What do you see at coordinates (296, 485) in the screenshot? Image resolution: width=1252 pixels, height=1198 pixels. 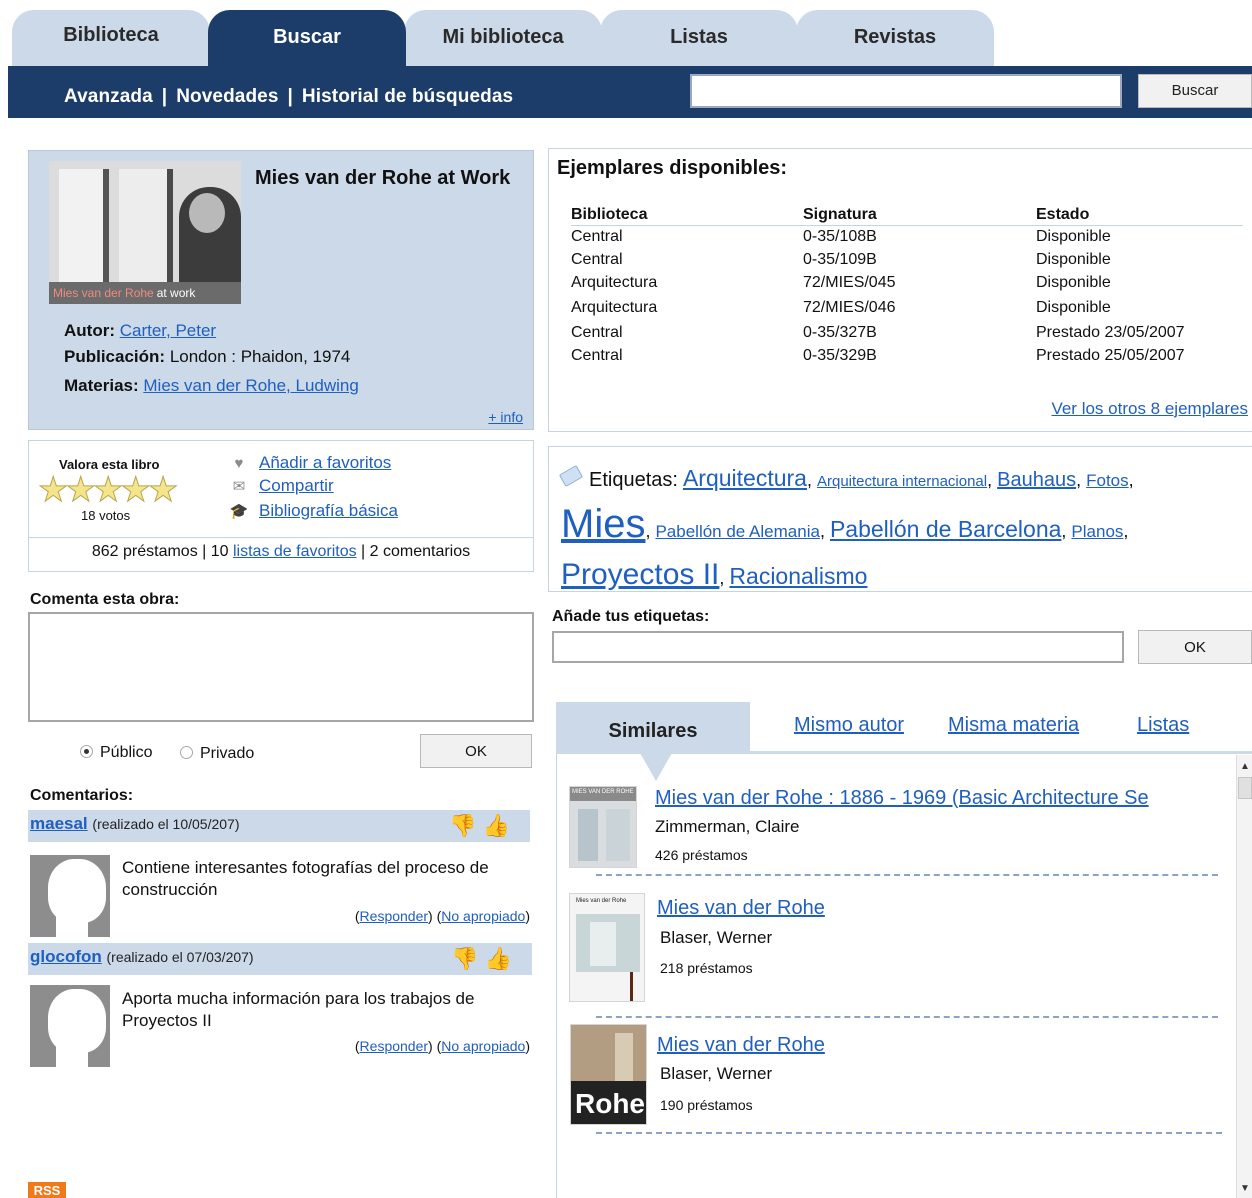 I see `share-link: Compartir` at bounding box center [296, 485].